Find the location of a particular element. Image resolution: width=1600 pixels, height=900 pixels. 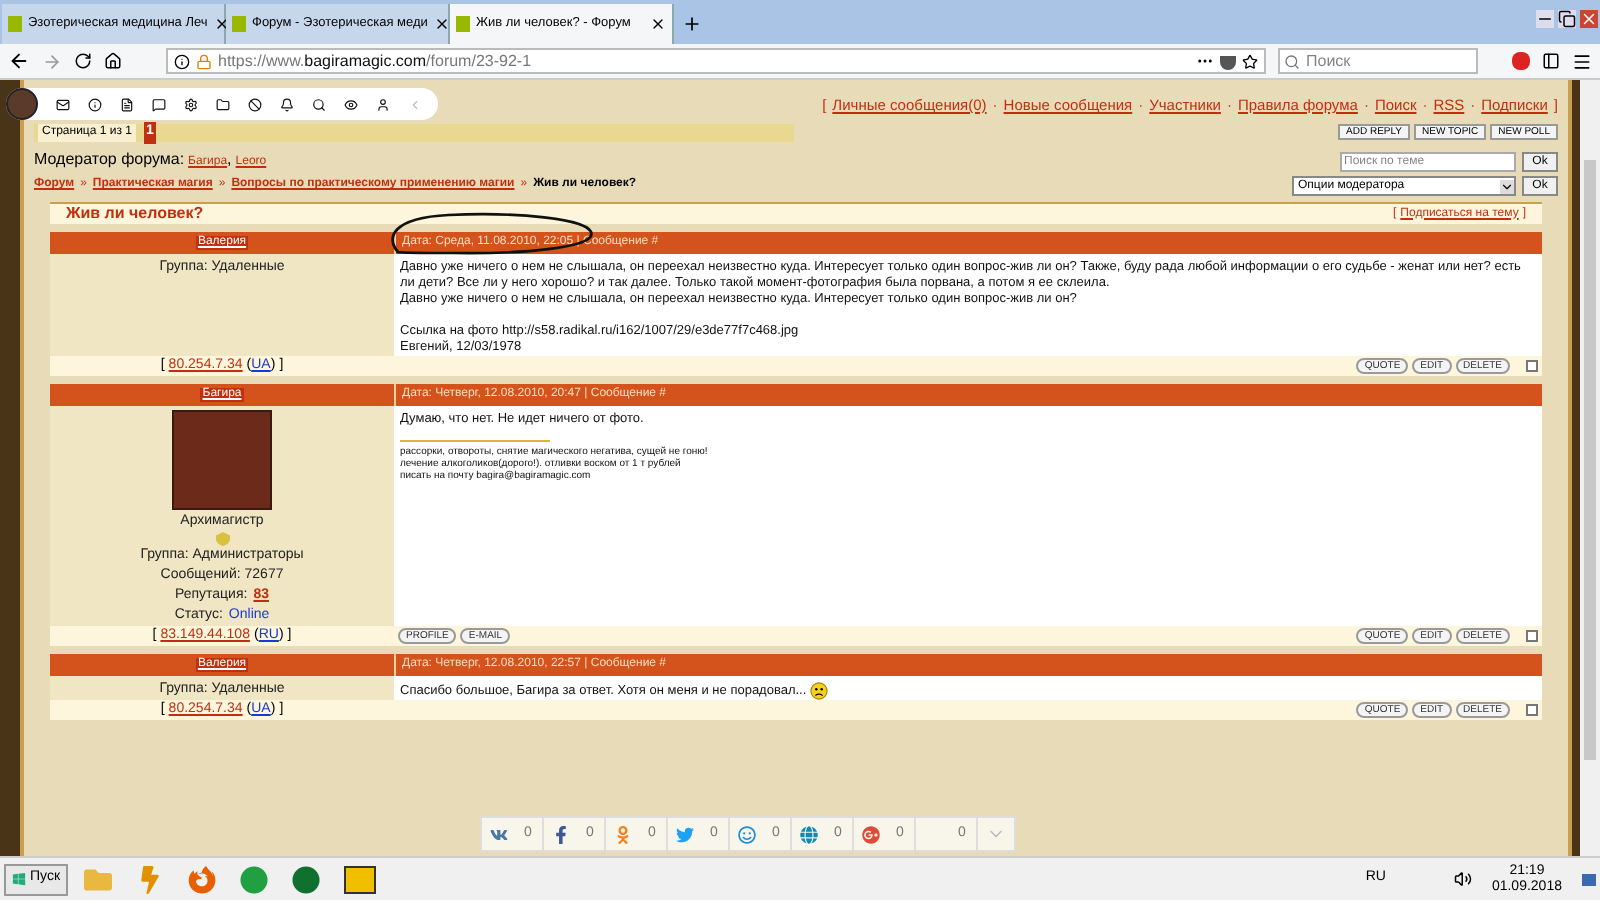

flash-icon is located at coordinates (1521, 61).